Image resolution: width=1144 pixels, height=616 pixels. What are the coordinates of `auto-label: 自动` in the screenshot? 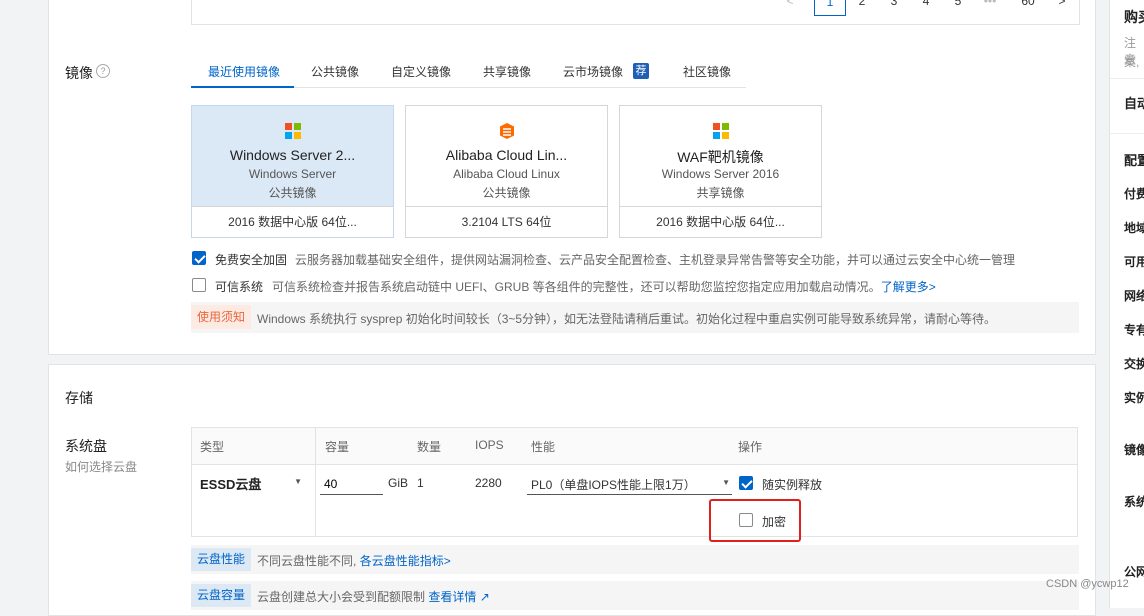 It's located at (1134, 103).